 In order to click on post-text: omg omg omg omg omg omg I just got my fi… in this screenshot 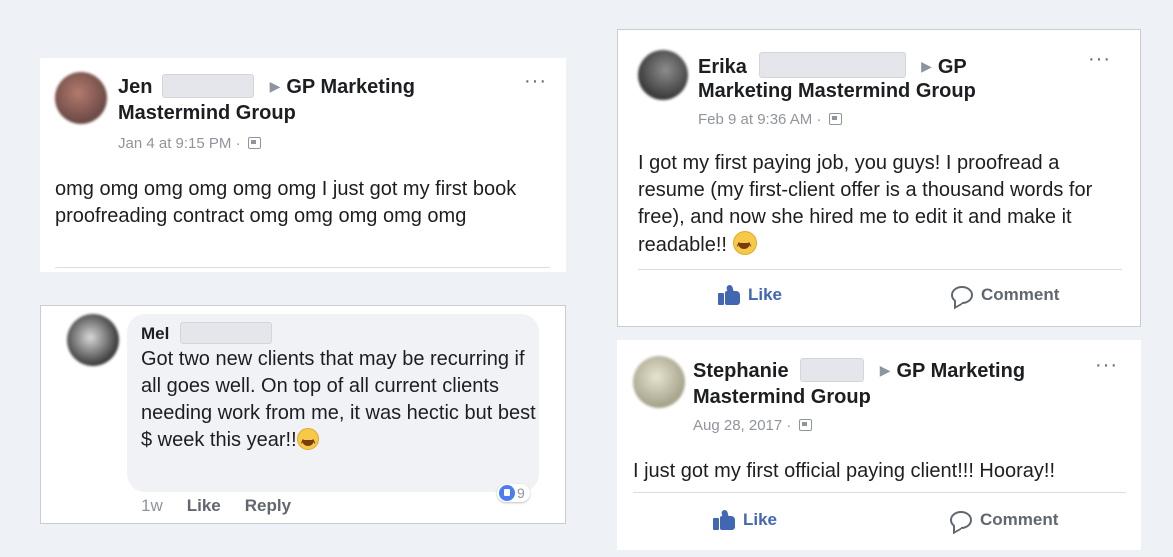, I will do `click(286, 202)`.